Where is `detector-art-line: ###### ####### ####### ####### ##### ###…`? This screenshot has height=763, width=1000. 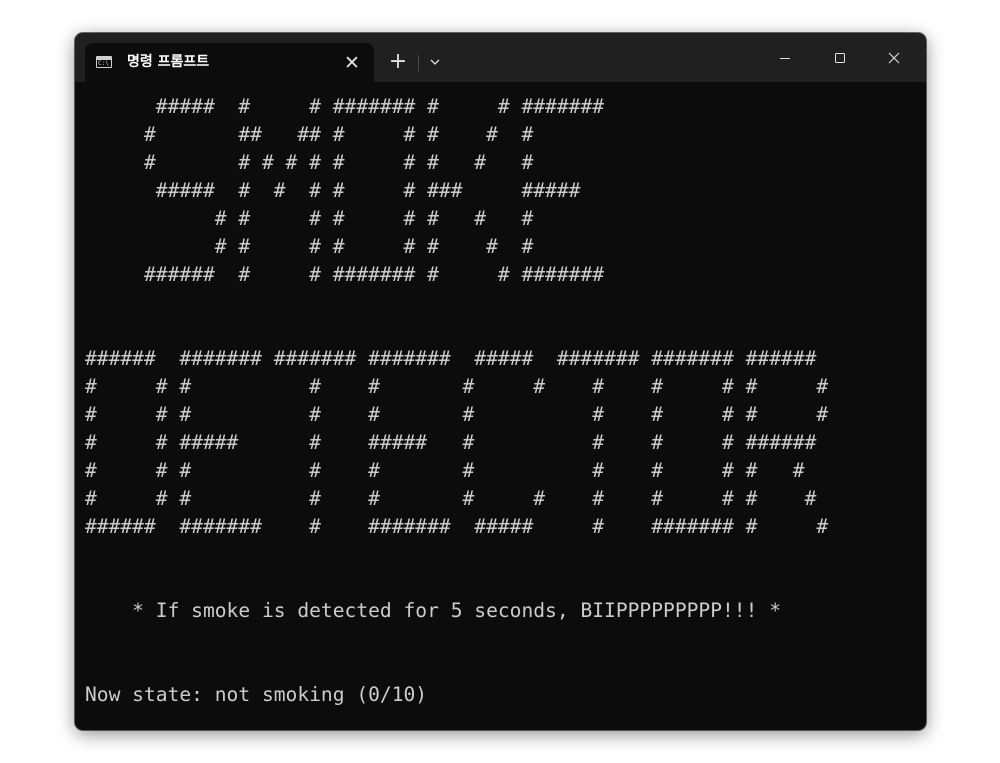 detector-art-line: ###### ####### ####### ####### ##### ###… is located at coordinates (451, 358).